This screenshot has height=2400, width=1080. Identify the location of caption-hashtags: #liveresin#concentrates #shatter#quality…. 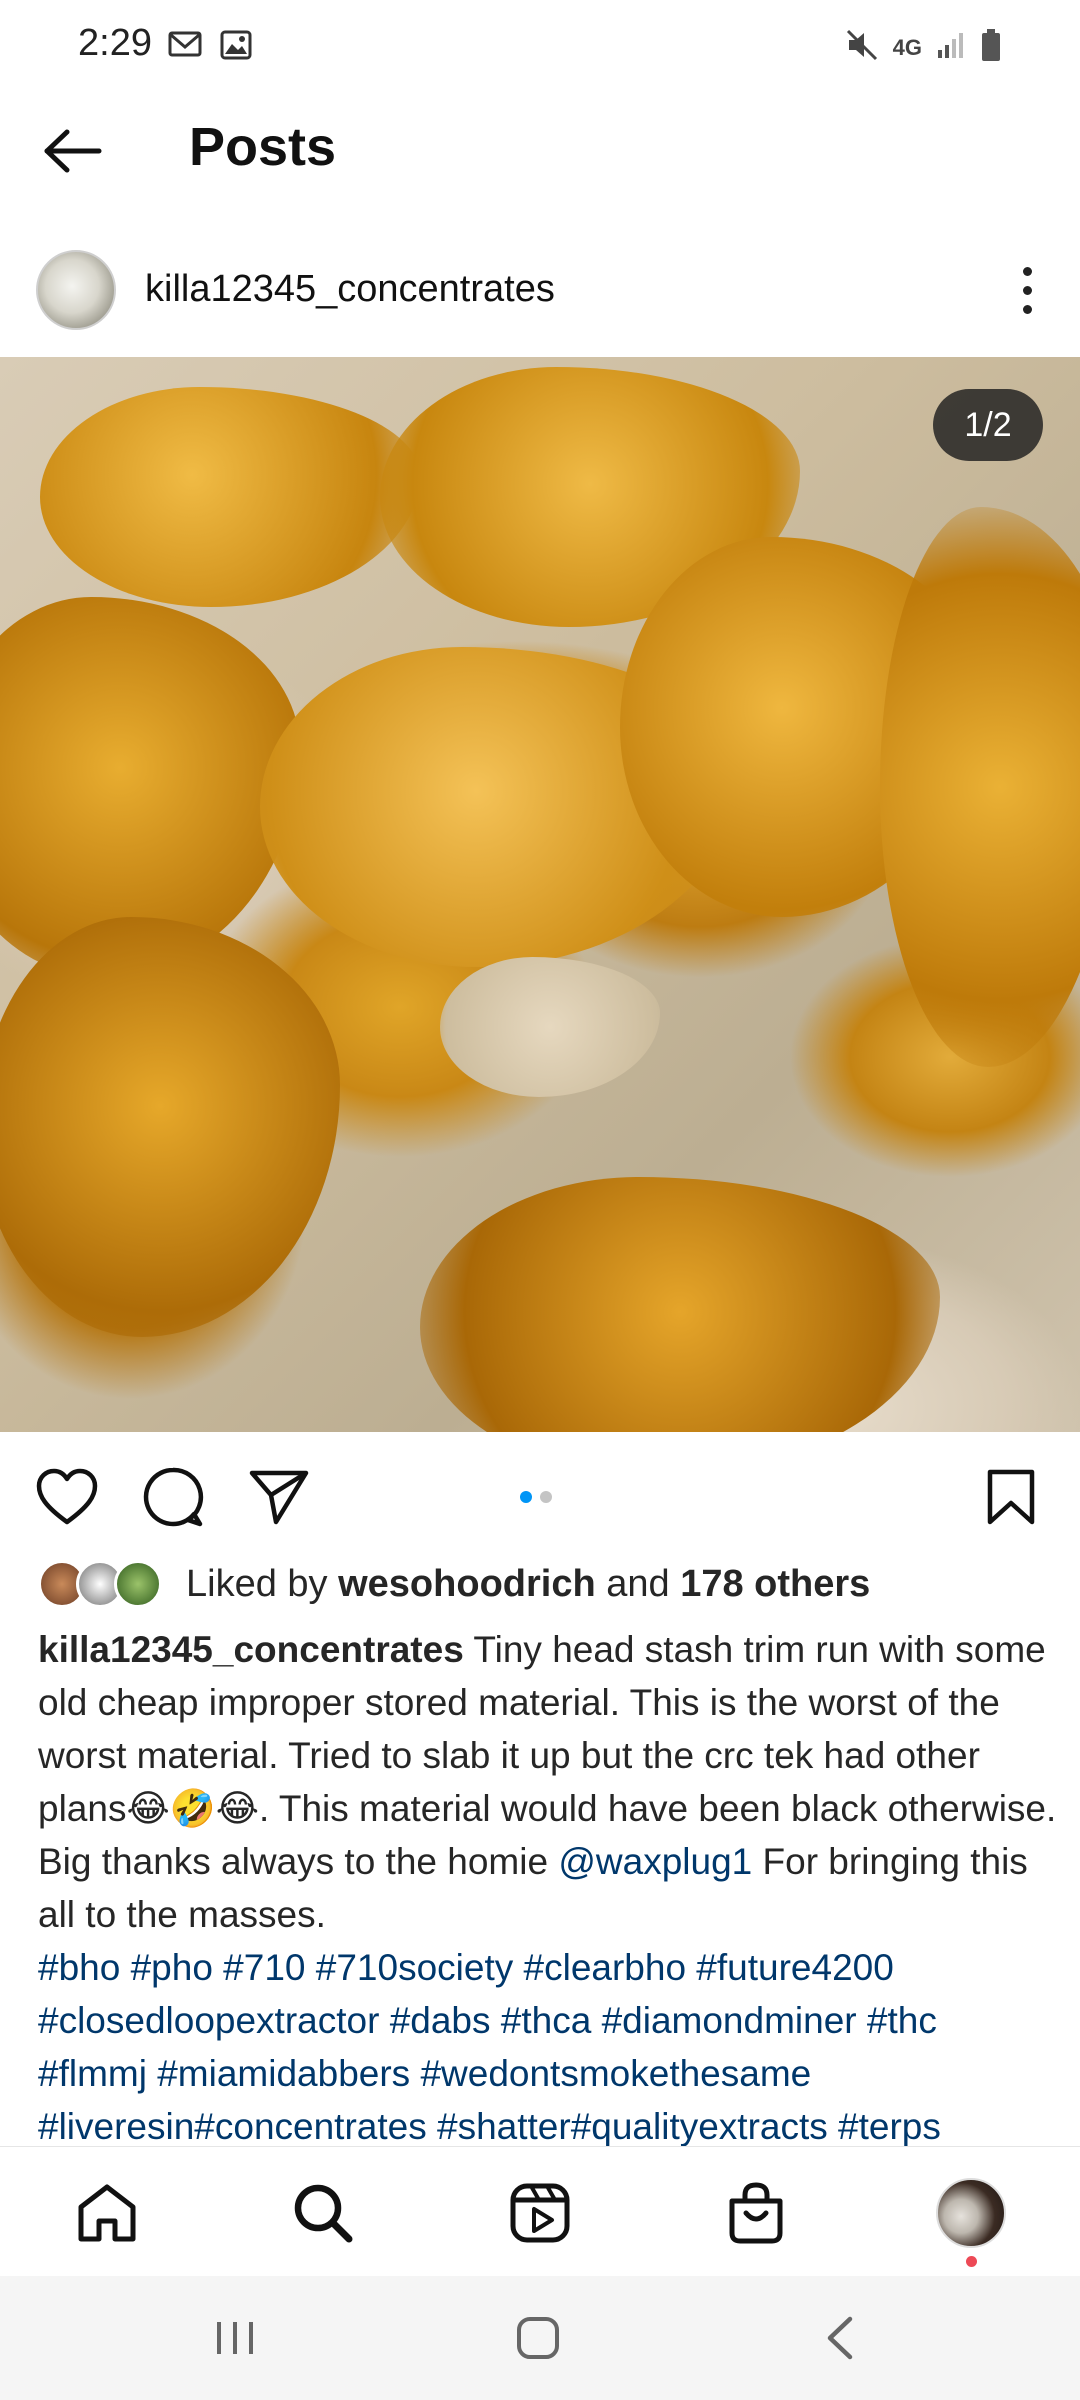
(489, 2126).